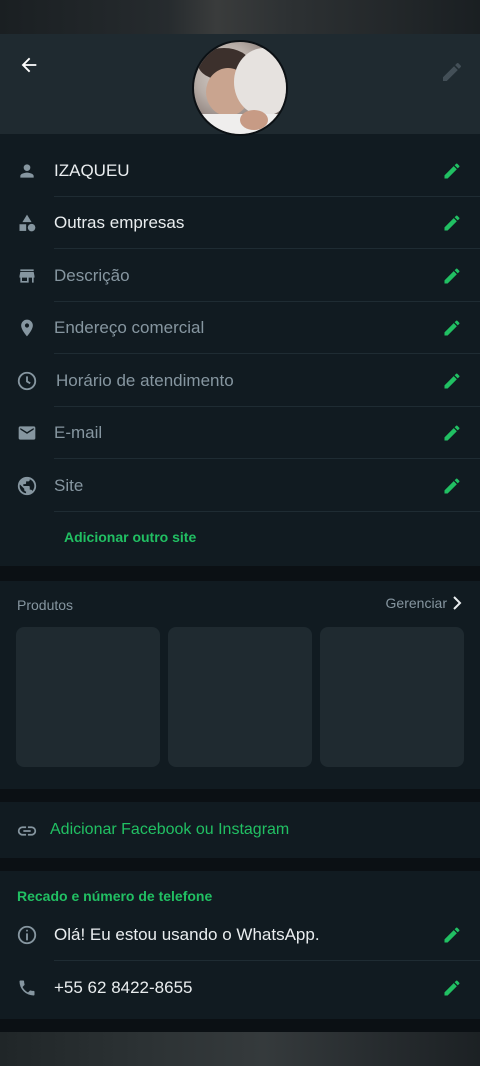  Describe the element at coordinates (240, 17) in the screenshot. I see `status-bar` at that location.